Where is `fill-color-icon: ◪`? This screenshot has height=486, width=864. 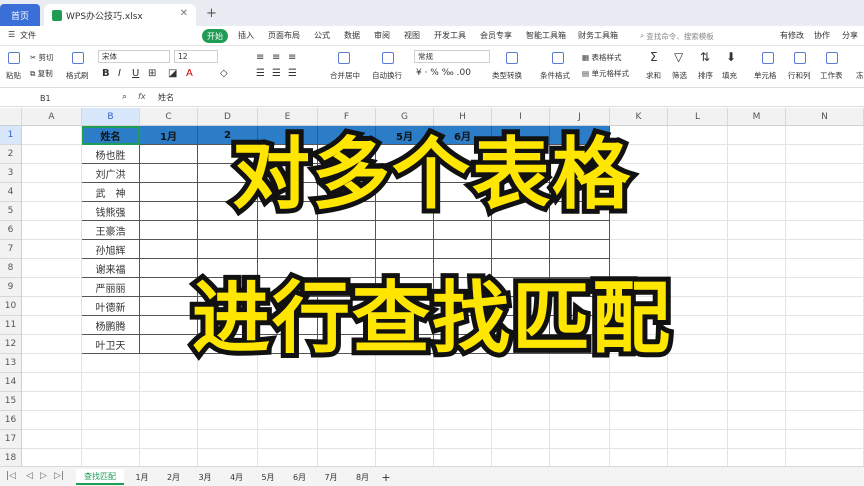
fill-color-icon: ◪ is located at coordinates (172, 73).